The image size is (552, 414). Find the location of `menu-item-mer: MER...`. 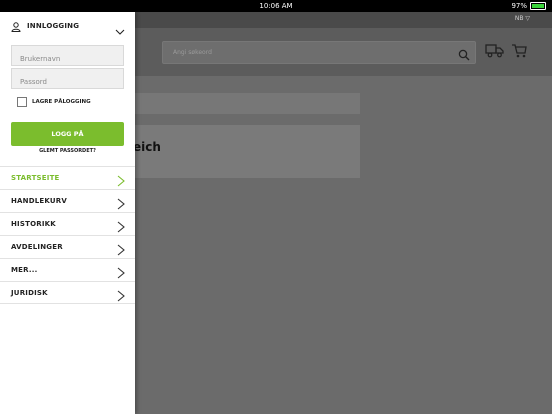

menu-item-mer: MER... is located at coordinates (67, 269).